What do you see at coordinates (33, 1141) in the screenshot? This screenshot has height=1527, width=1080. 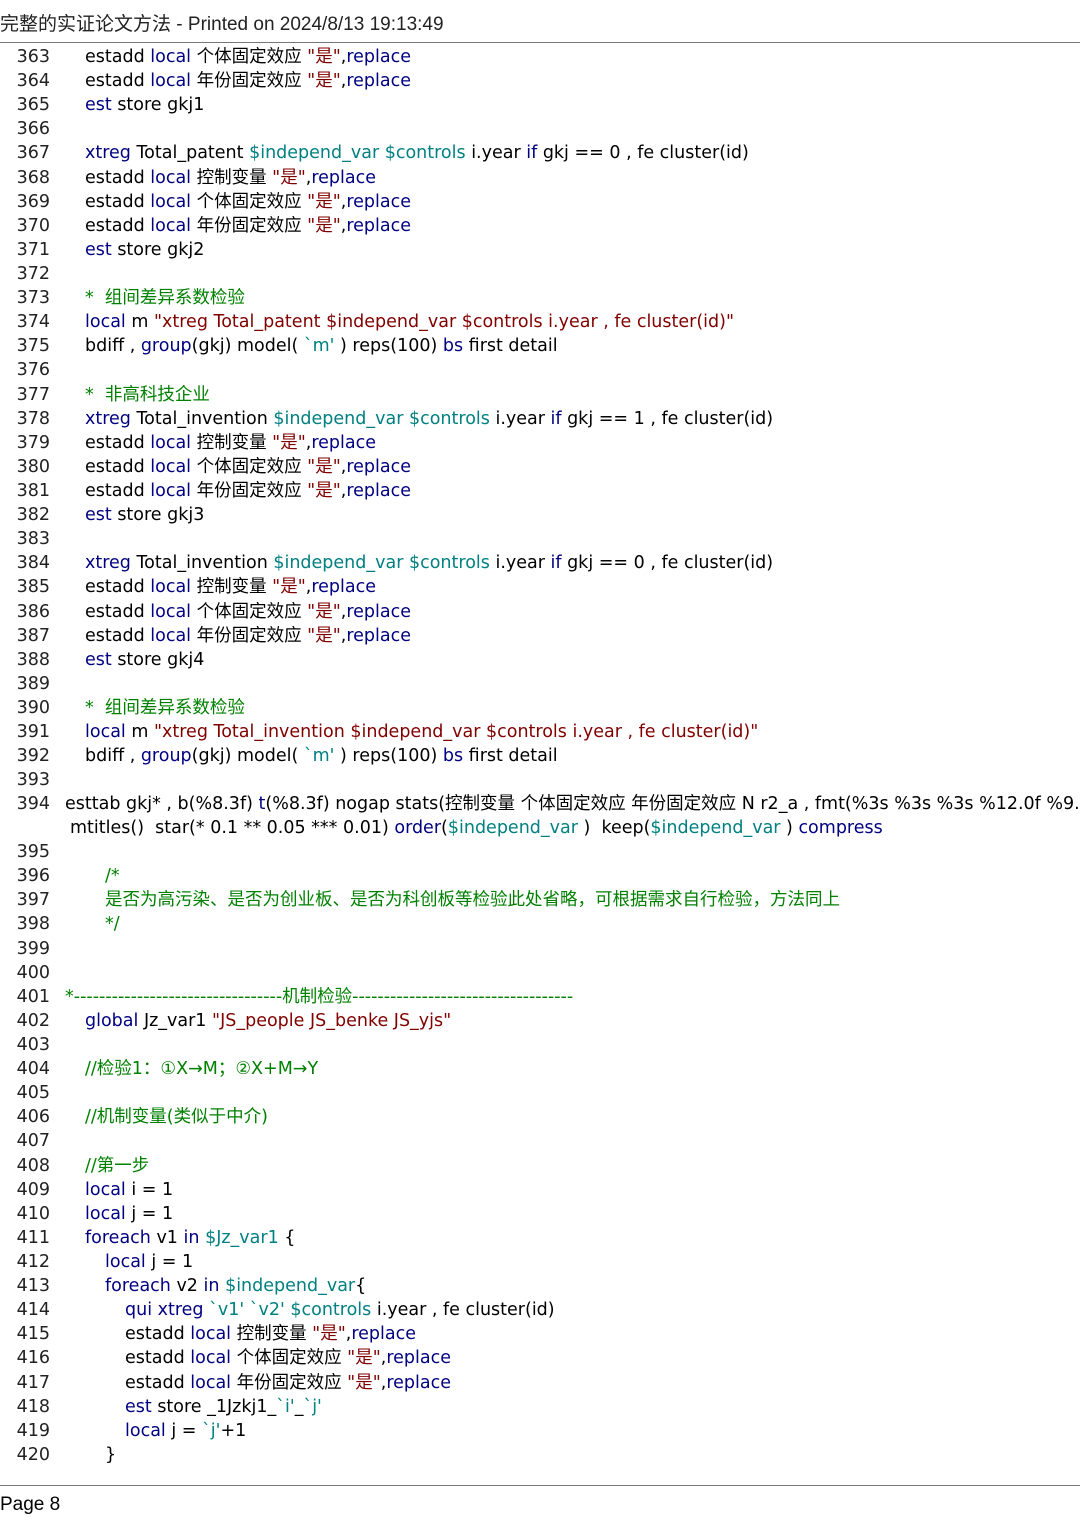 I see `line-number: 407` at bounding box center [33, 1141].